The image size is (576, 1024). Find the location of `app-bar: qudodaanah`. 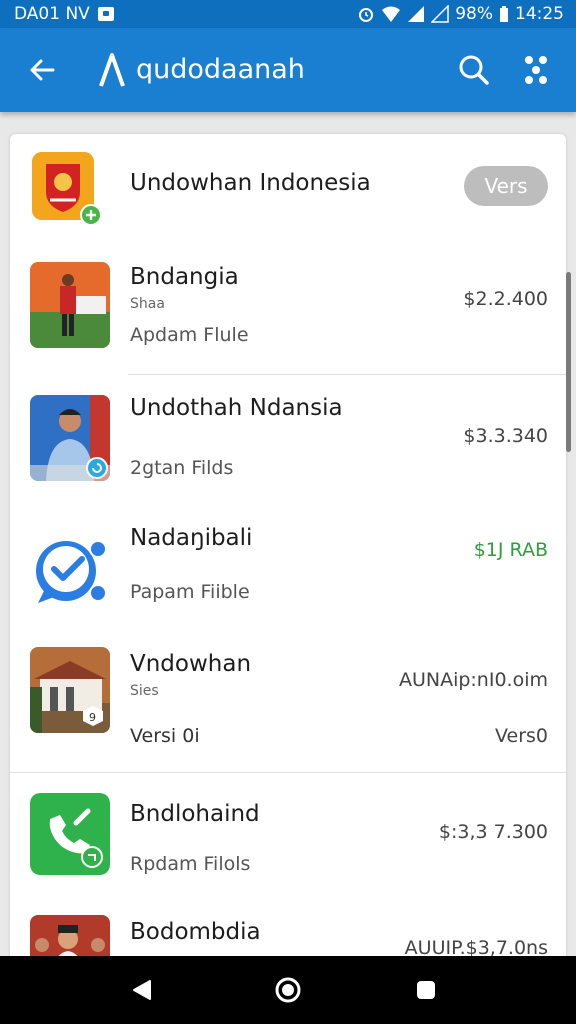

app-bar: qudodaanah is located at coordinates (288, 70).